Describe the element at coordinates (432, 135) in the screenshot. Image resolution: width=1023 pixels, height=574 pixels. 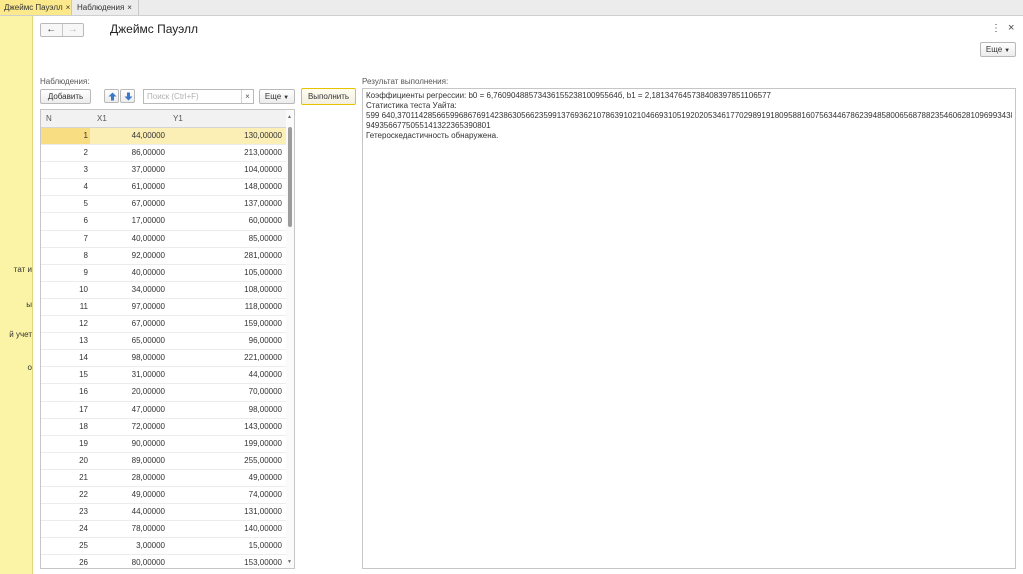
I see `result-line: Гетероскедастичность обнаружена.` at that location.